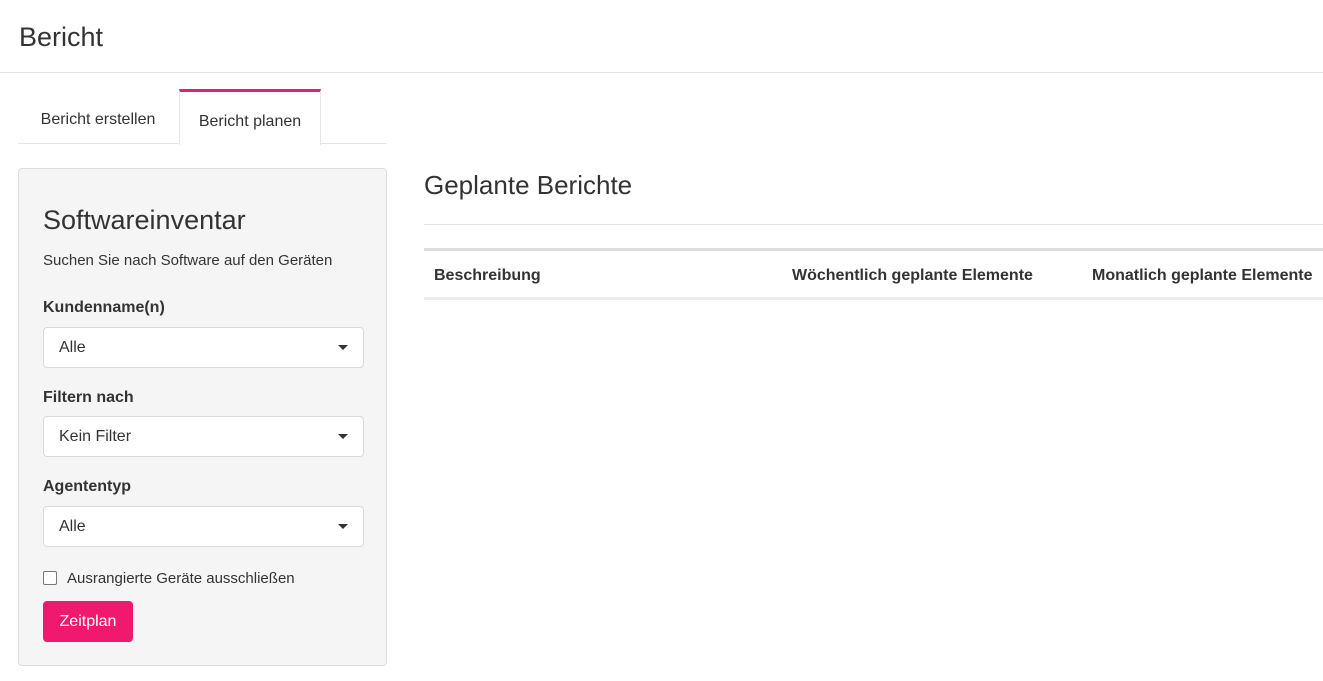 Image resolution: width=1323 pixels, height=681 pixels. Describe the element at coordinates (250, 117) in the screenshot. I see `tab-plan-report: Bericht planen` at that location.